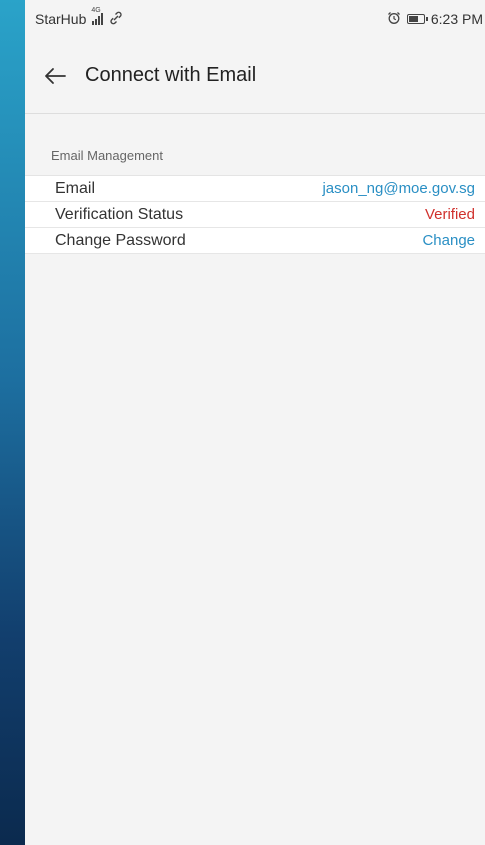 This screenshot has width=485, height=845. Describe the element at coordinates (97, 16) in the screenshot. I see `signal-icon: 4G` at that location.